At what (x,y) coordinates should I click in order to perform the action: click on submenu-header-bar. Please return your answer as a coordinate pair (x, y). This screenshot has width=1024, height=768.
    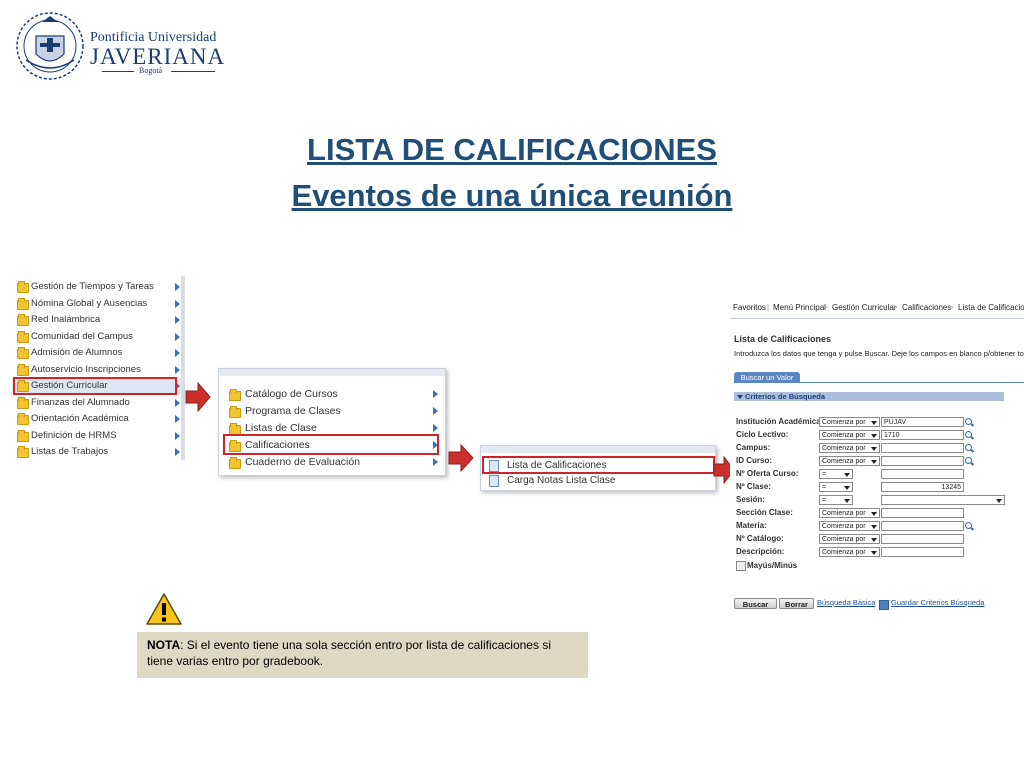
    Looking at the image, I should click on (332, 372).